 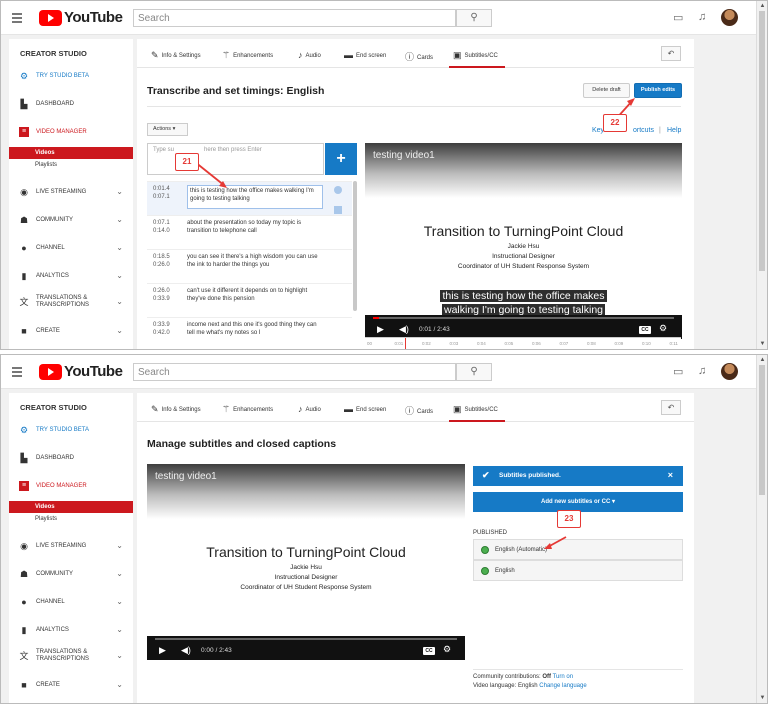 What do you see at coordinates (187, 162) in the screenshot?
I see `callout-21: 21` at bounding box center [187, 162].